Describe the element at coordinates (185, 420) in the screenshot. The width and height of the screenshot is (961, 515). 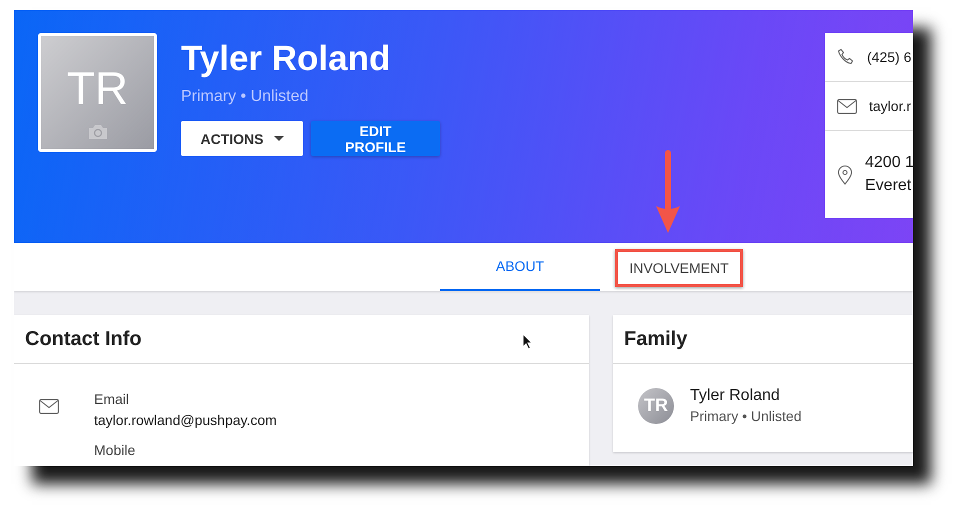
I see `field-value: taylor.rowland@pushpay.com` at that location.